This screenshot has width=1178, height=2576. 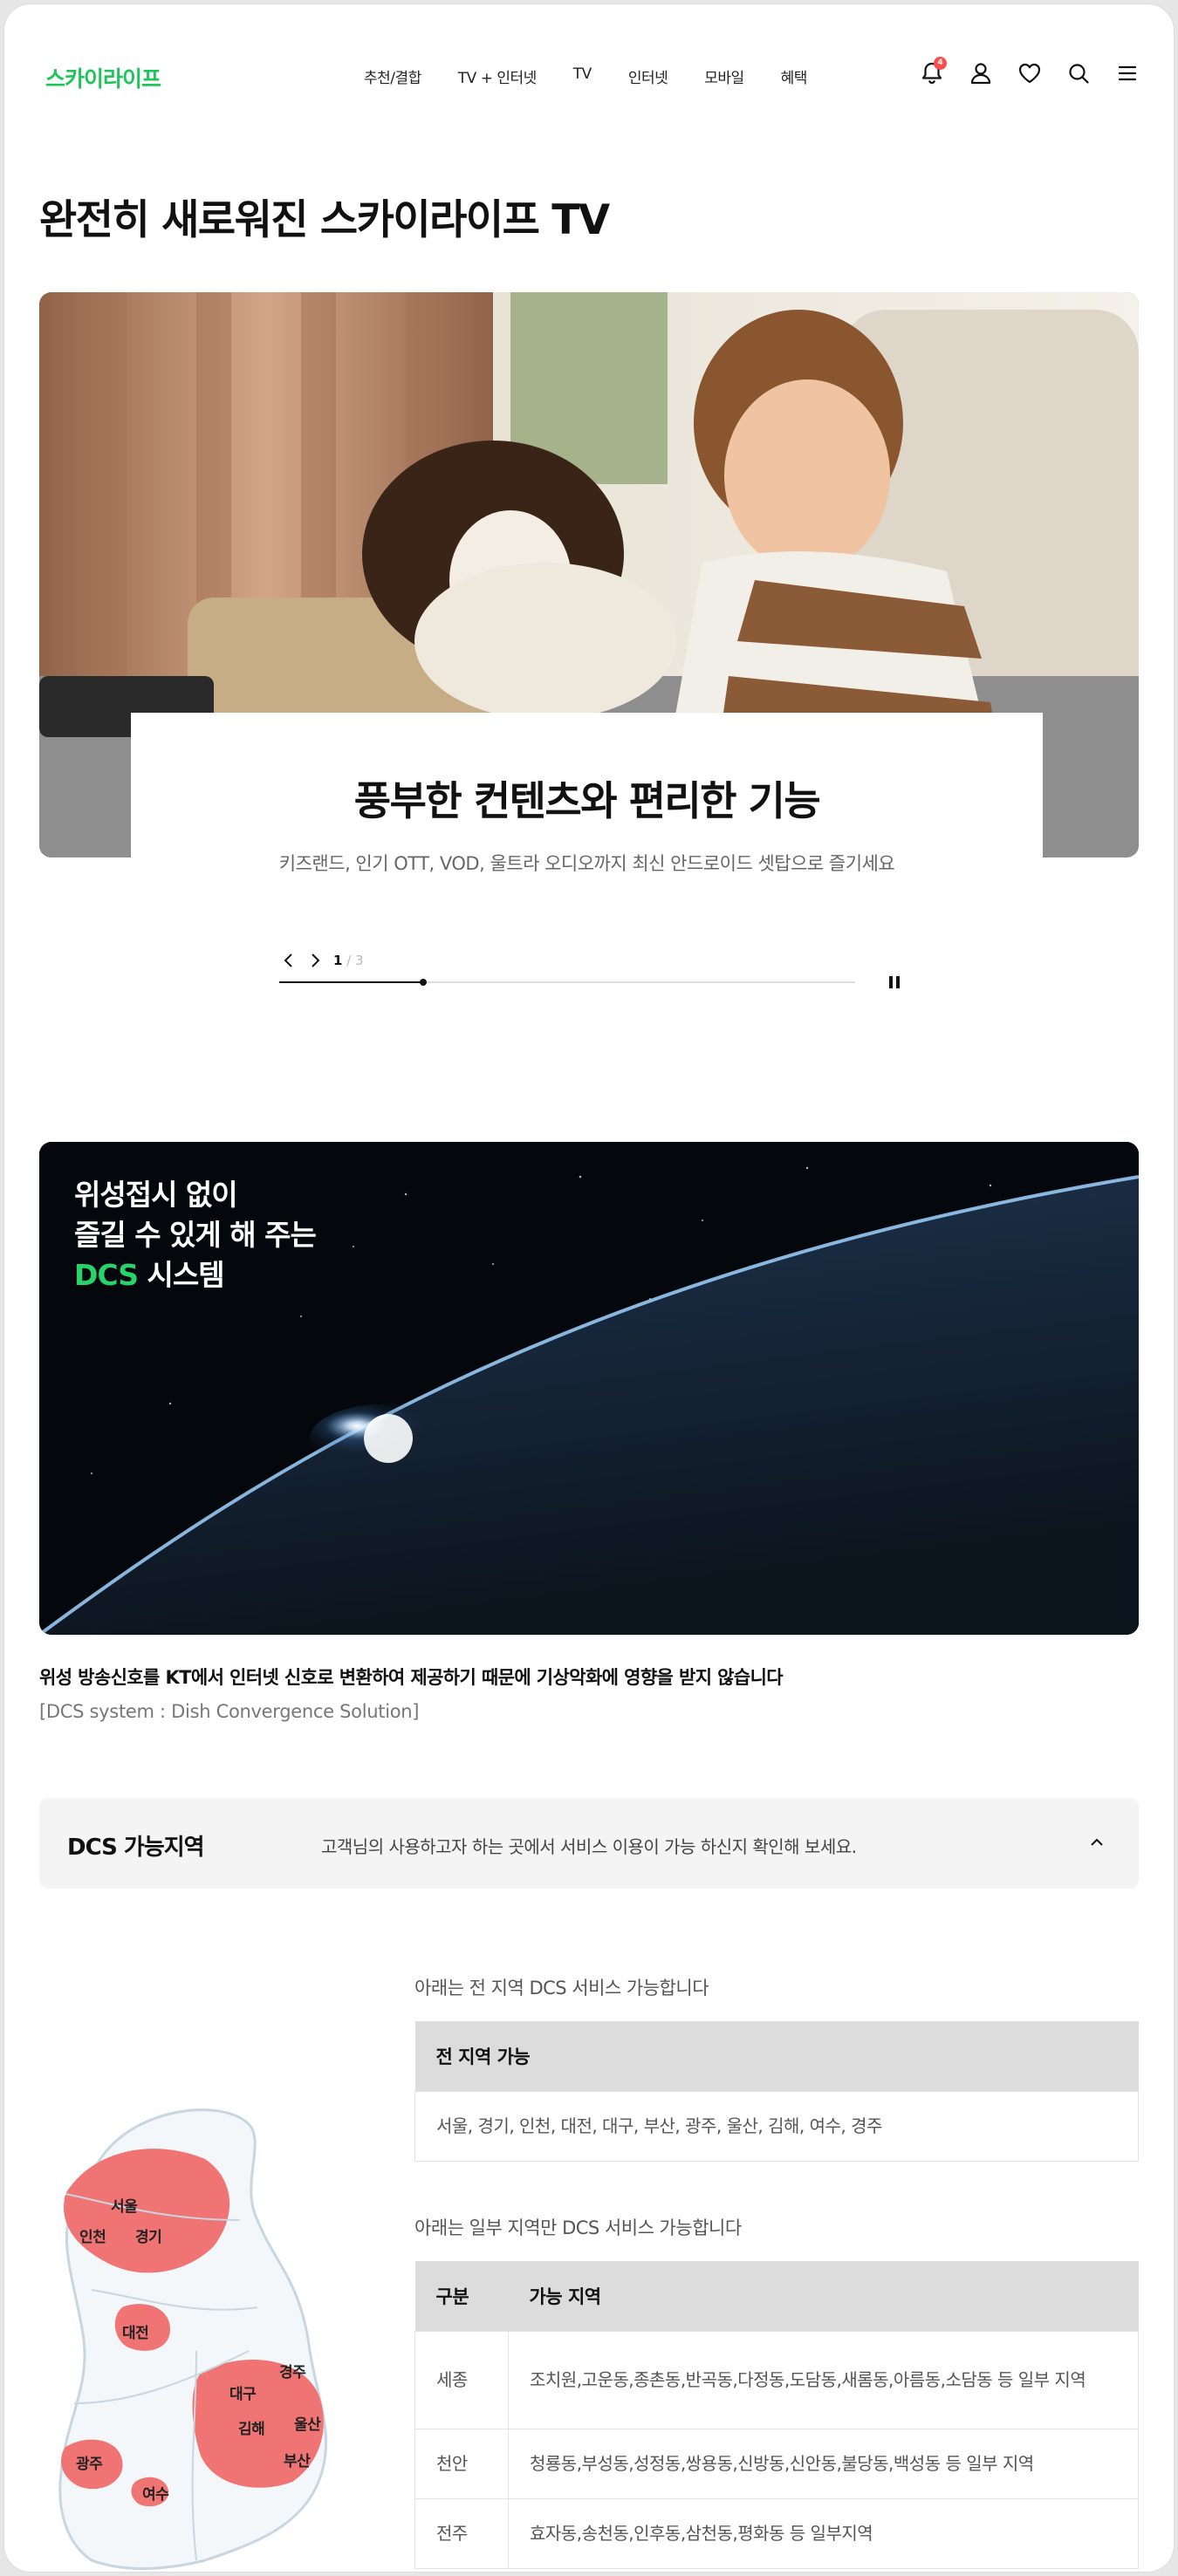 I want to click on main-nav: 추천/결합 TV + 인터넷 TV 인터넷 모바일 혜택, so click(x=604, y=76).